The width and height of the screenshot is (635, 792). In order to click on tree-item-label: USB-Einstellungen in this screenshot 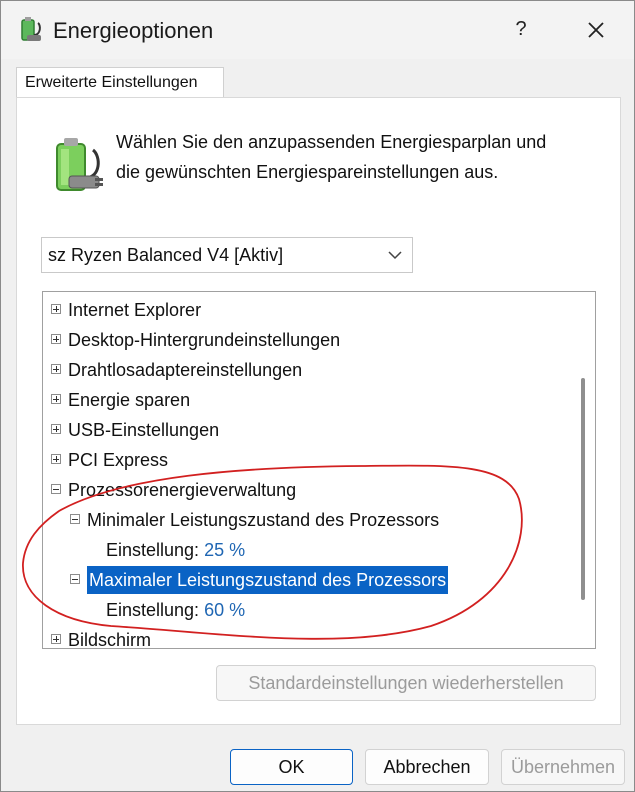, I will do `click(144, 430)`.